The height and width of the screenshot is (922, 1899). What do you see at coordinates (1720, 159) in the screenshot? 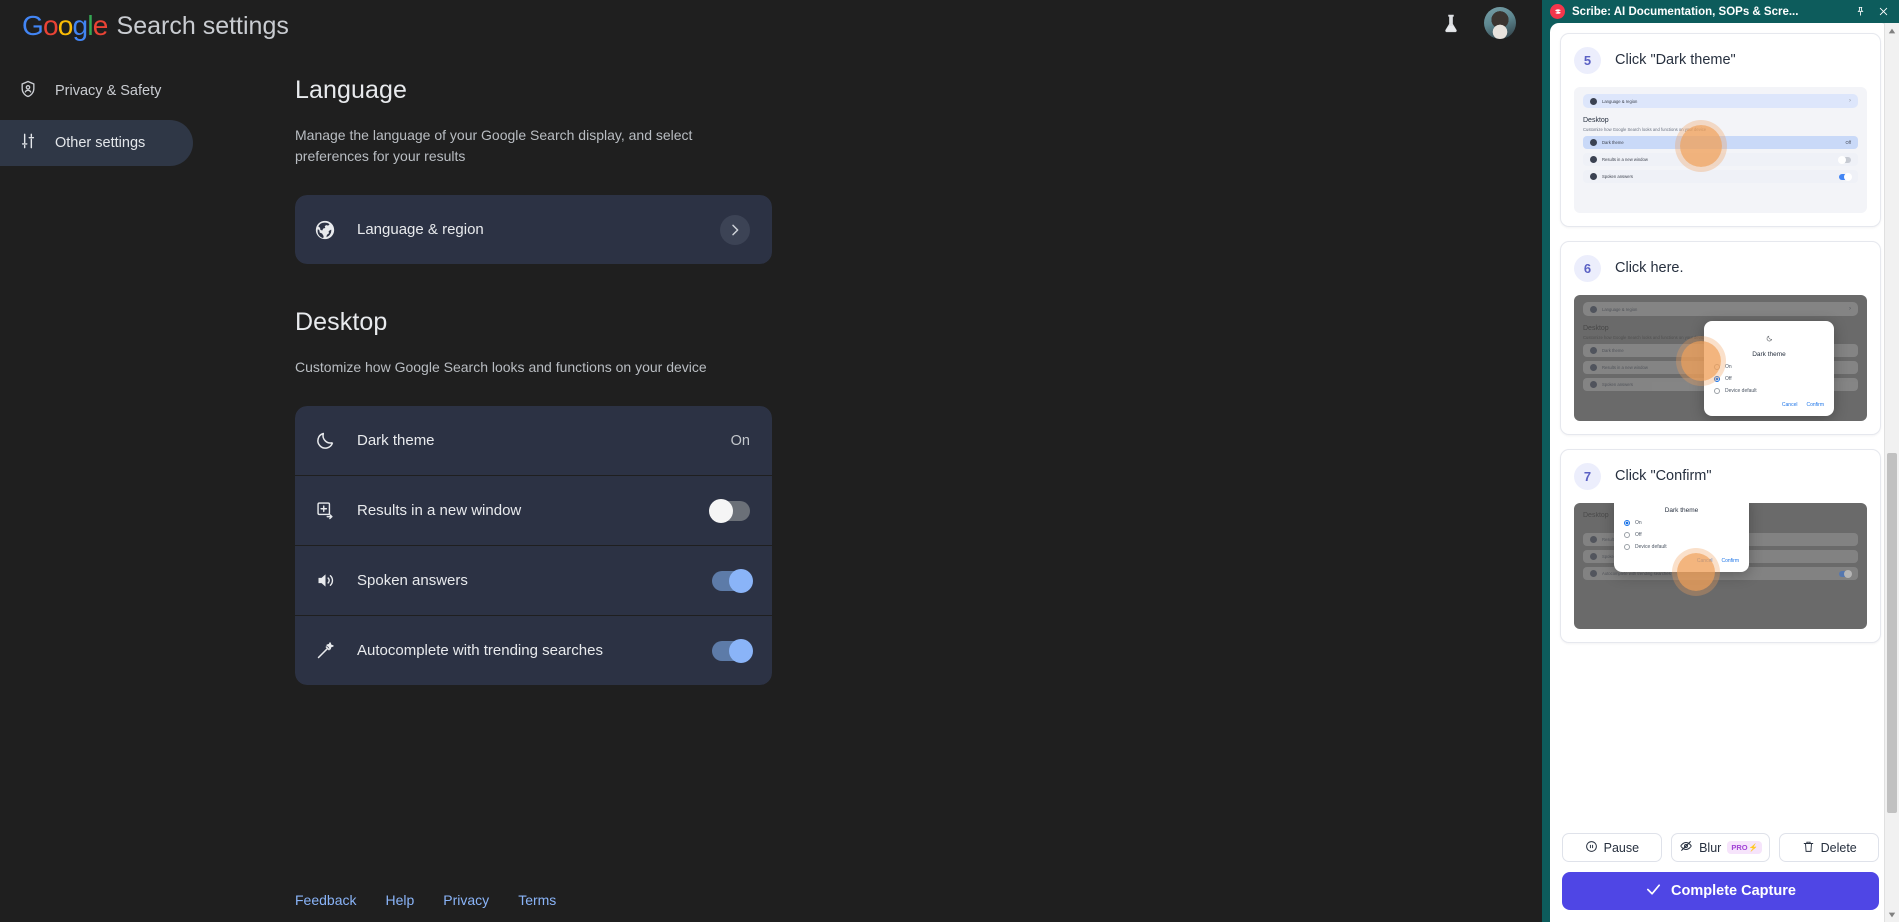
I see `mini-row-new-window: Results in a new window` at bounding box center [1720, 159].